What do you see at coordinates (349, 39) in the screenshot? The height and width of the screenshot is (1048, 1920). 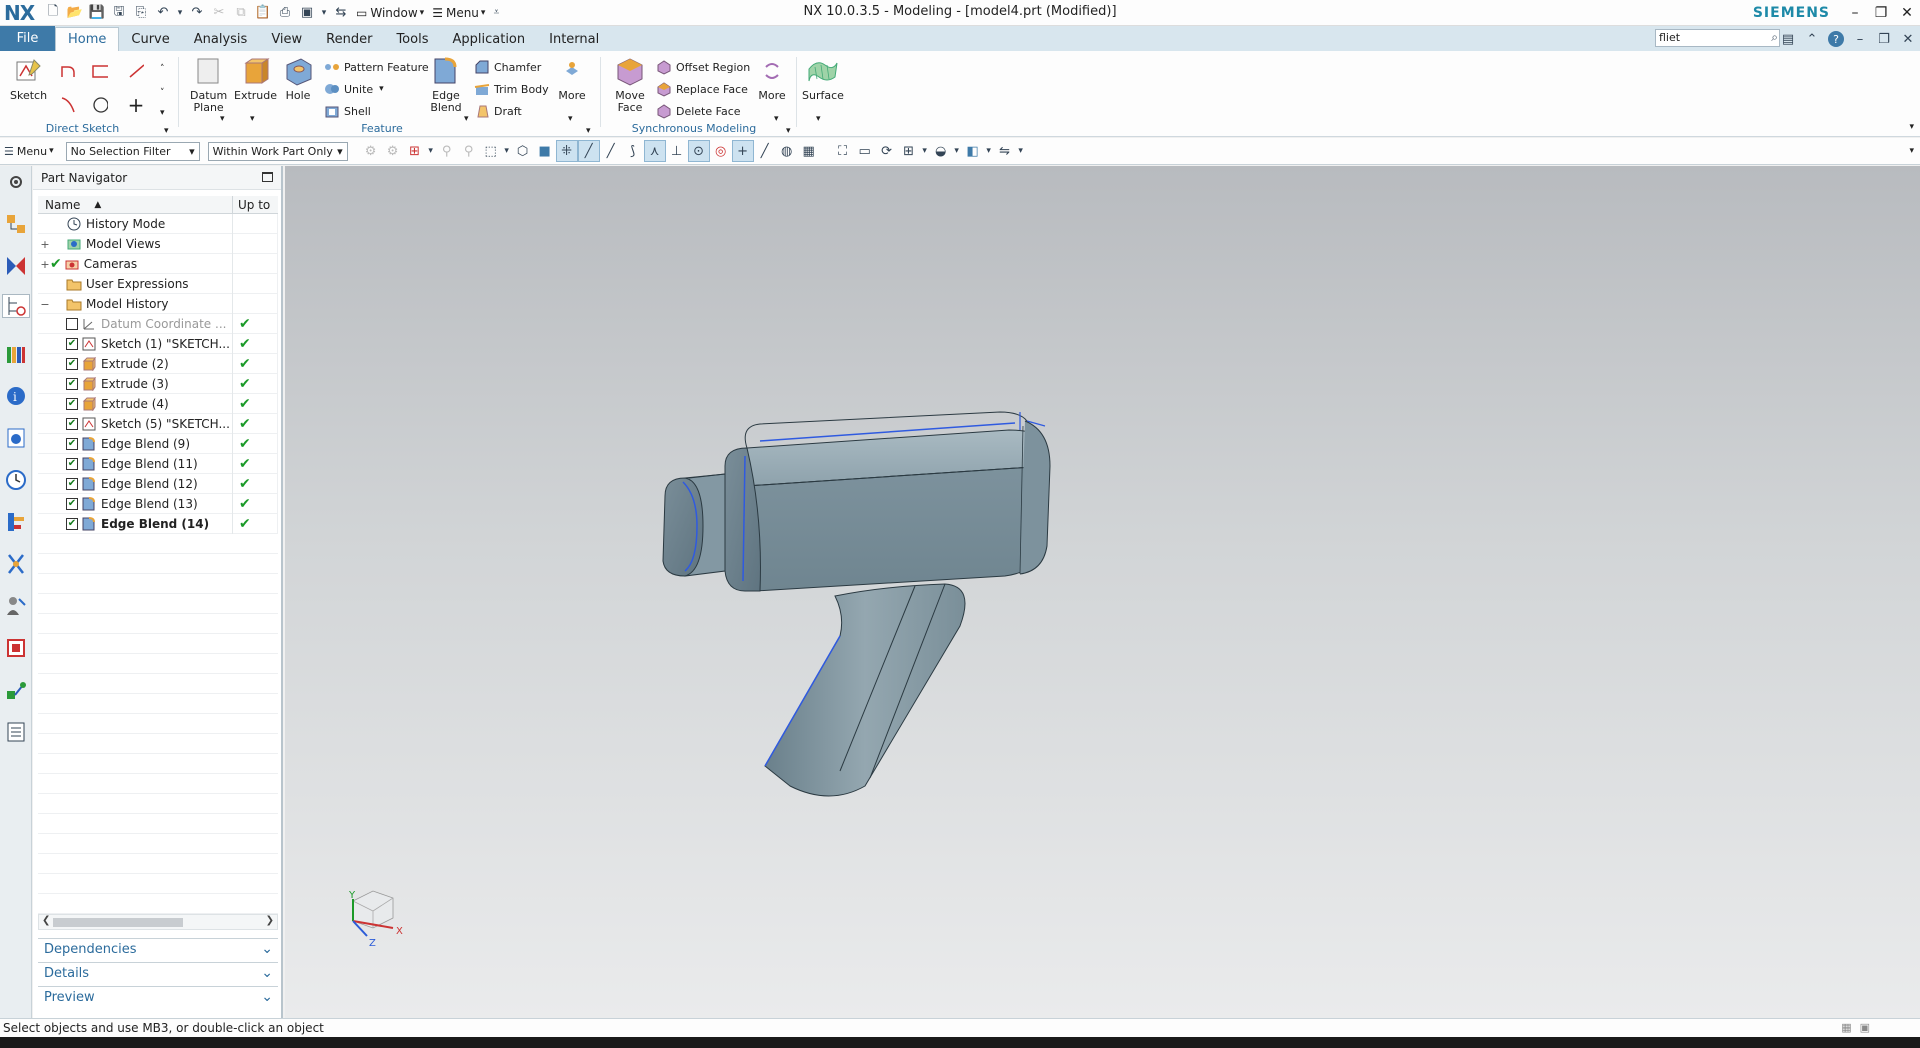 I see `tab-render: Render` at bounding box center [349, 39].